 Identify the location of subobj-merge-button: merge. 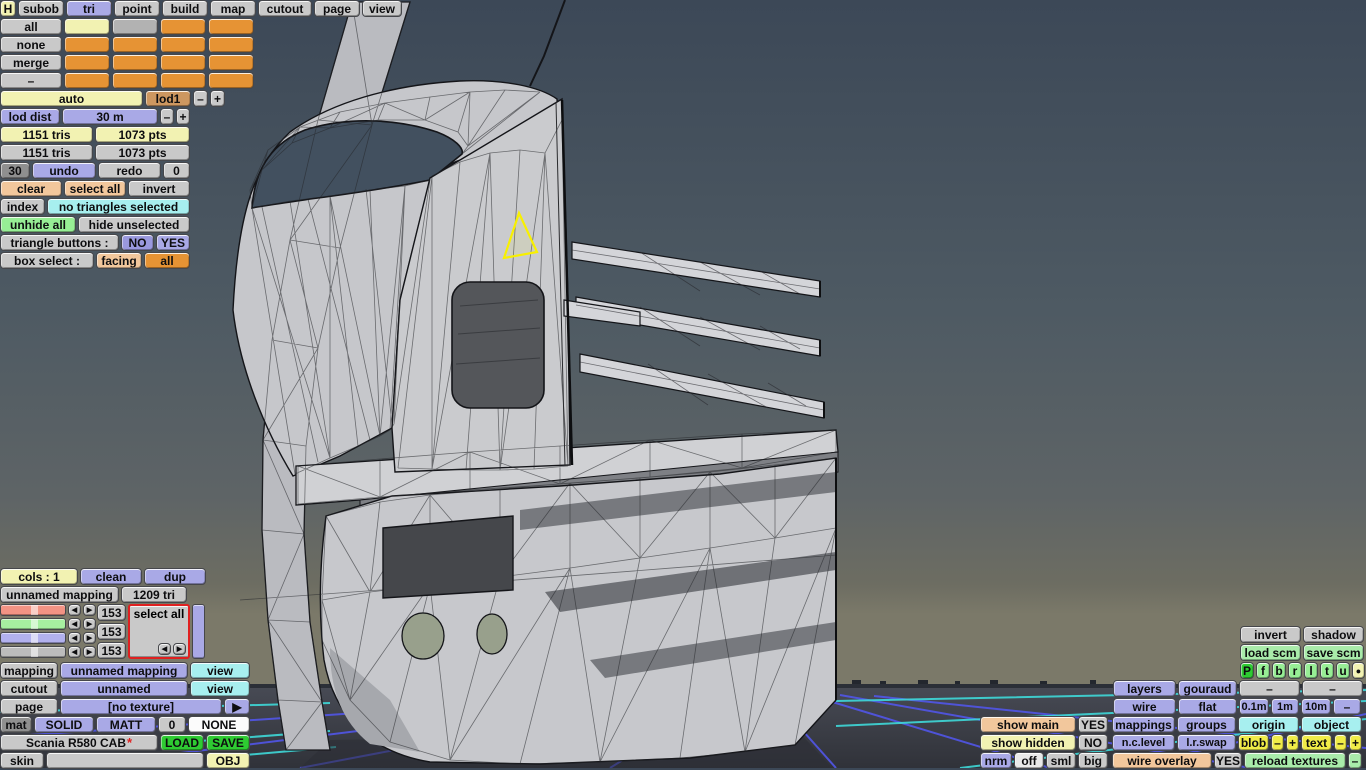
(31, 62).